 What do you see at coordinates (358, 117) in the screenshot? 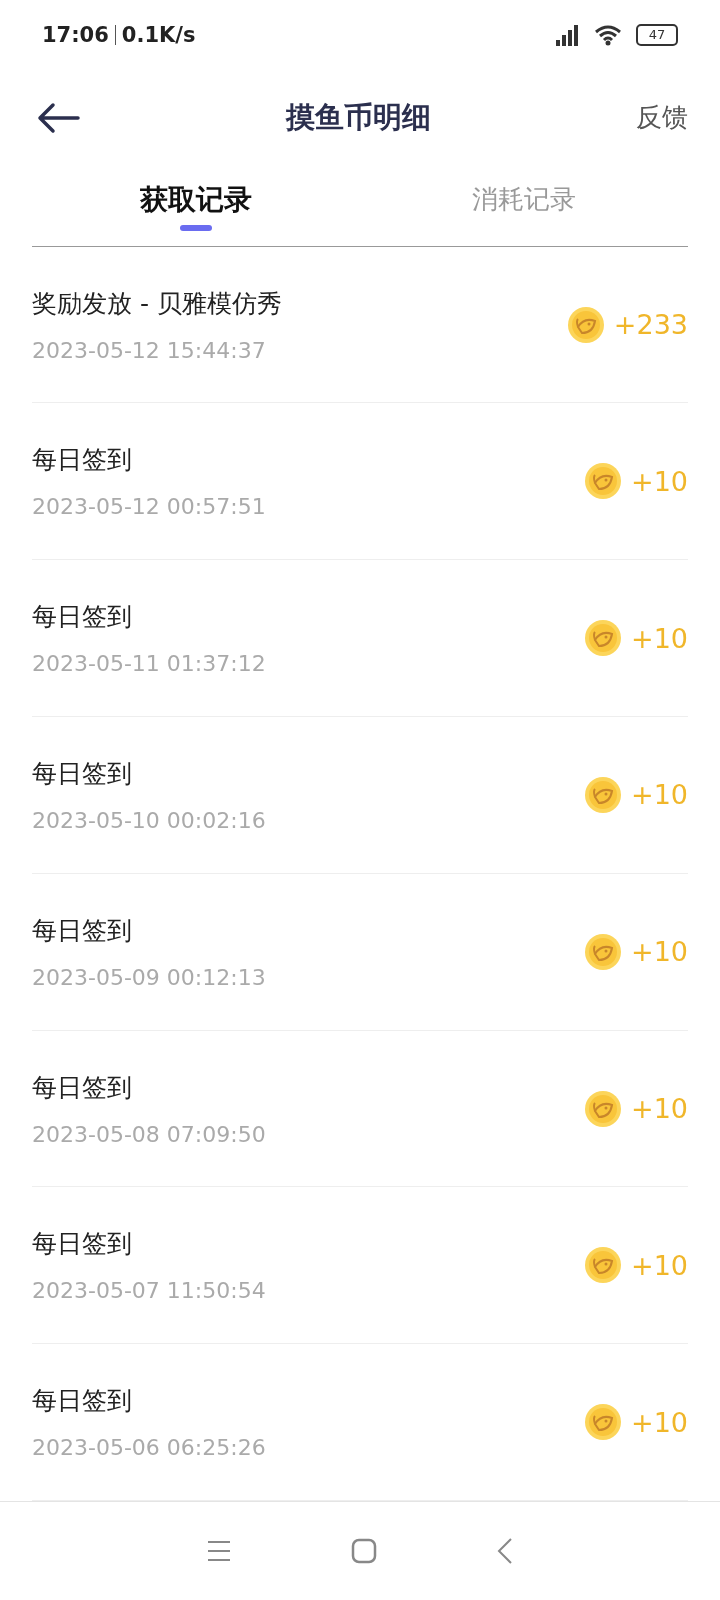
I see `page-title: 摸鱼币明细` at bounding box center [358, 117].